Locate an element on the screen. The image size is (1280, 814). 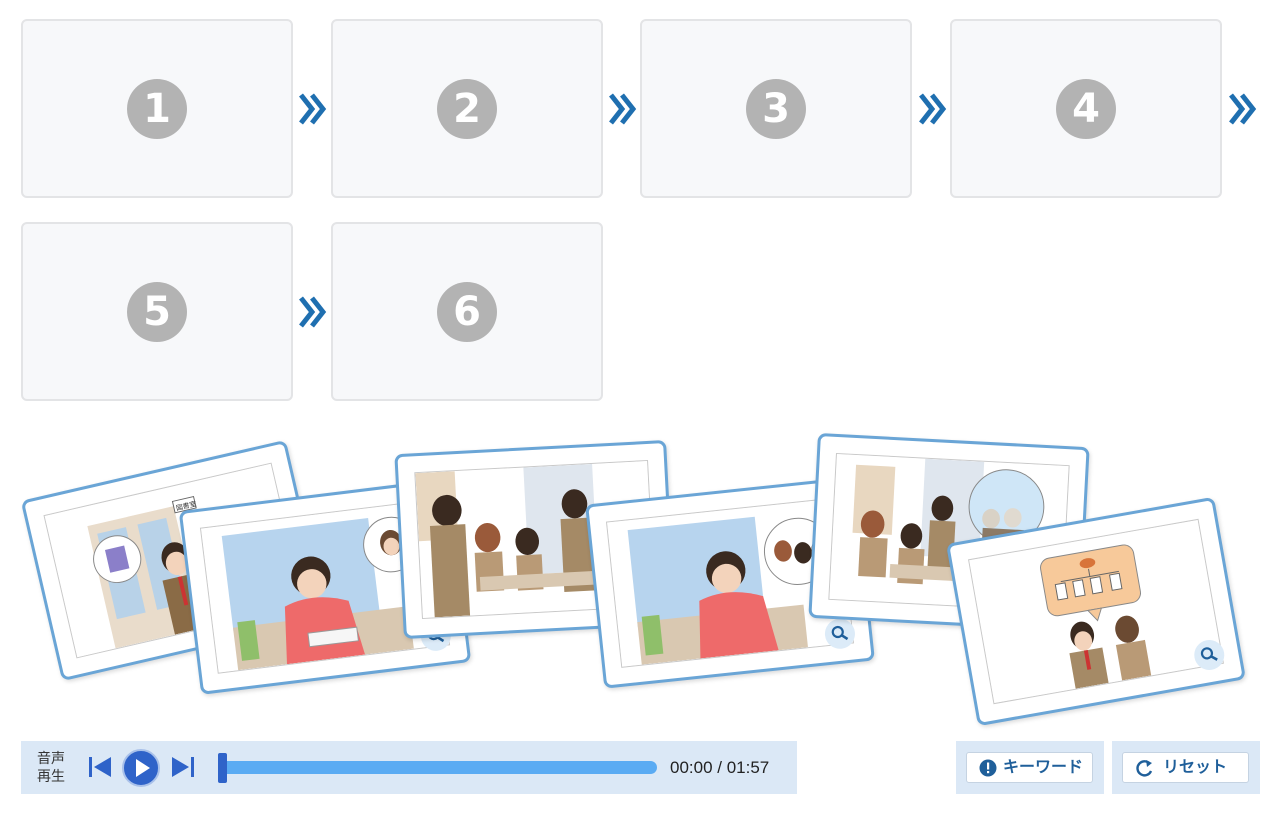
keyword-label: キーワード is located at coordinates (1043, 767).